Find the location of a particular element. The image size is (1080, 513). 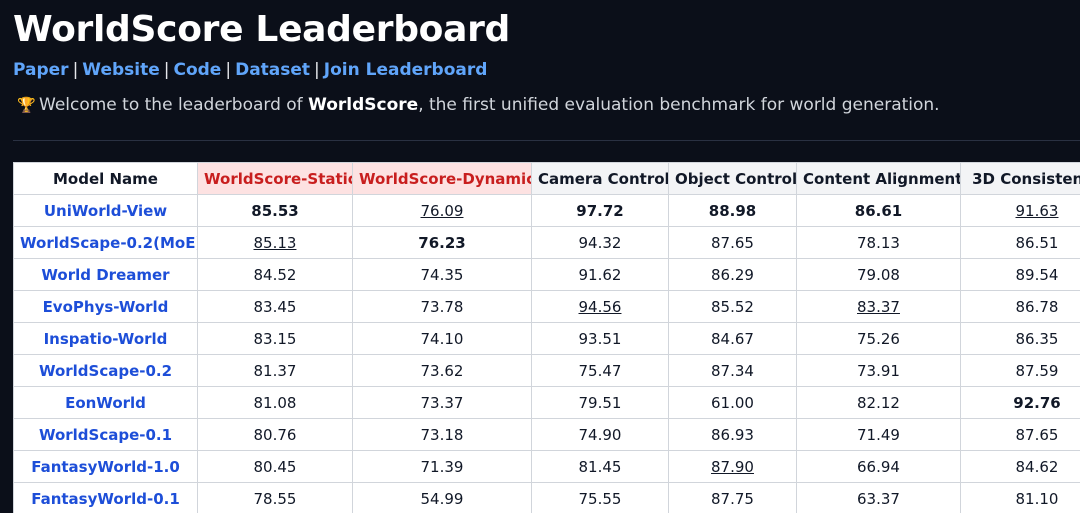

score-cell: 76.23 is located at coordinates (442, 242).